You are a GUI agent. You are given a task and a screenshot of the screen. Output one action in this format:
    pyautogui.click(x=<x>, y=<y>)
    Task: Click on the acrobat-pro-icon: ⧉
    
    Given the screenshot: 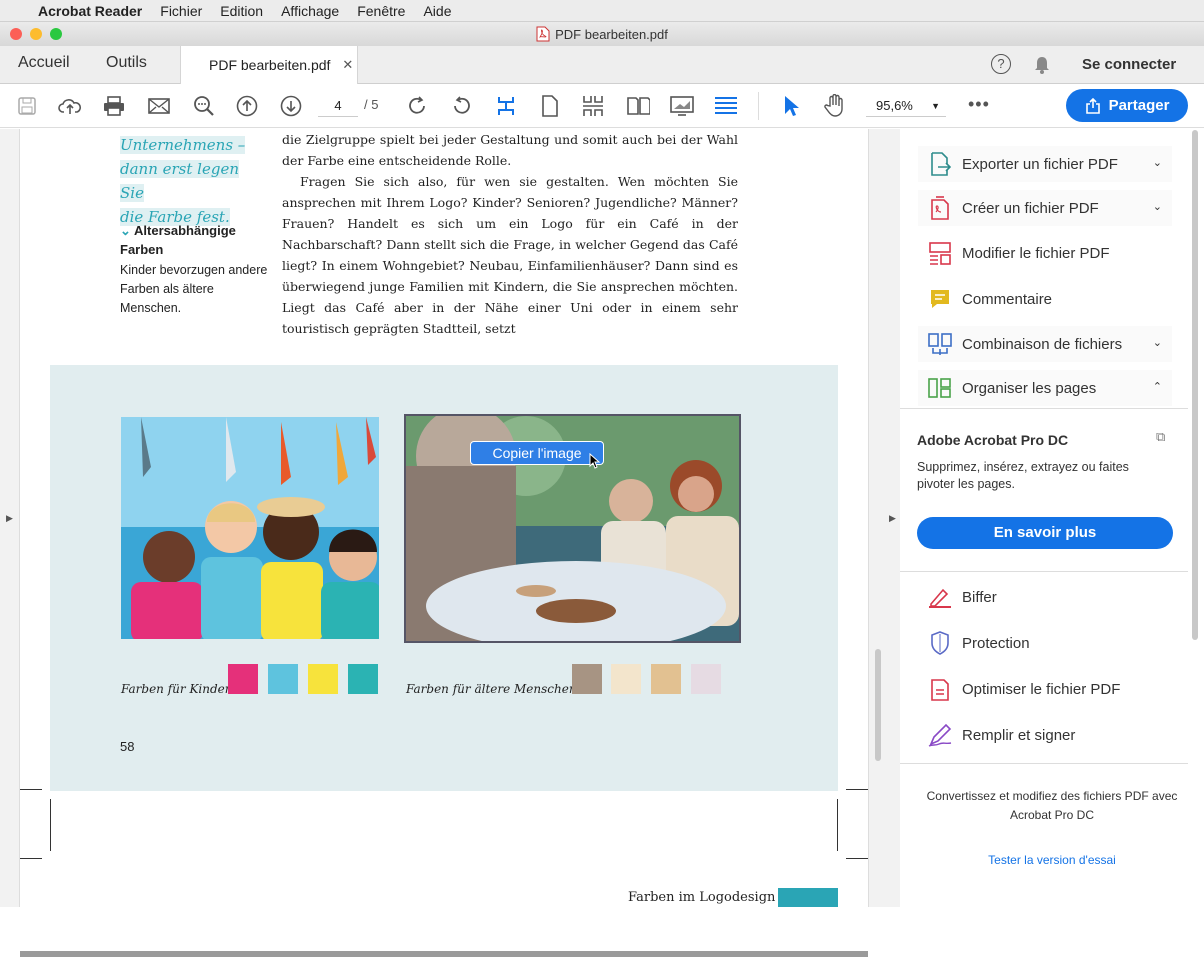 What is the action you would take?
    pyautogui.click(x=1161, y=436)
    